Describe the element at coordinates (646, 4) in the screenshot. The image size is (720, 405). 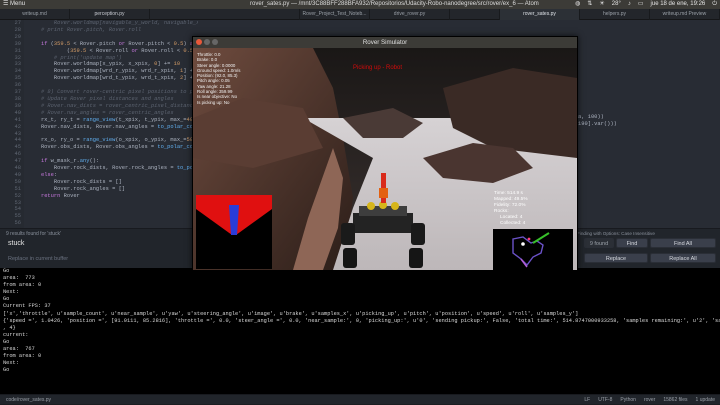
I see `system-tray: ◍ ⇅ ☀ 28° ♪ ▭ jue 18 de ene, 19:26 ⏻` at that location.